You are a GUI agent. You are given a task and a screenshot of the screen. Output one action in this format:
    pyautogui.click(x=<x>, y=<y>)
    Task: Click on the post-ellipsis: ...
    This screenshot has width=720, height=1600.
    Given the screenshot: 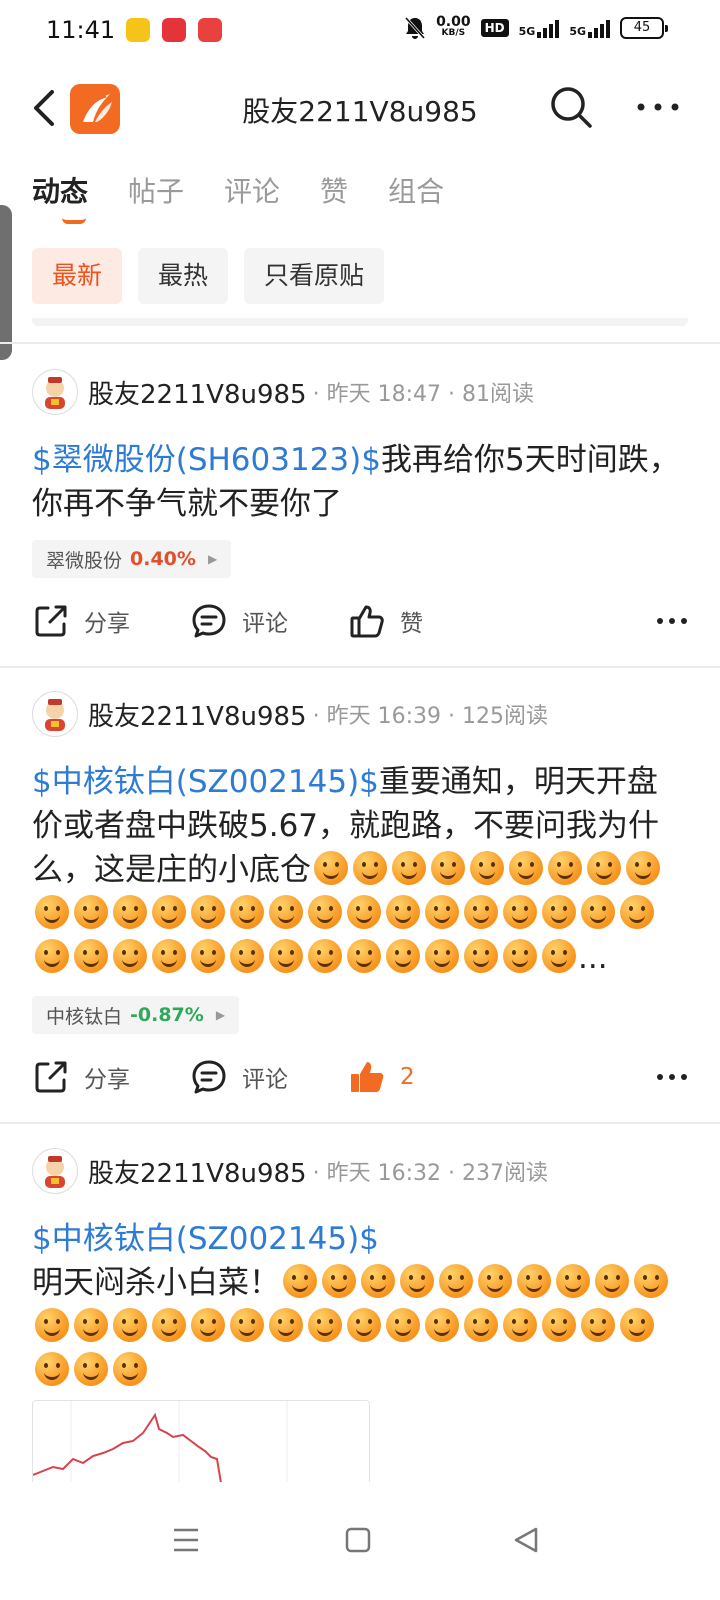 What is the action you would take?
    pyautogui.click(x=593, y=958)
    